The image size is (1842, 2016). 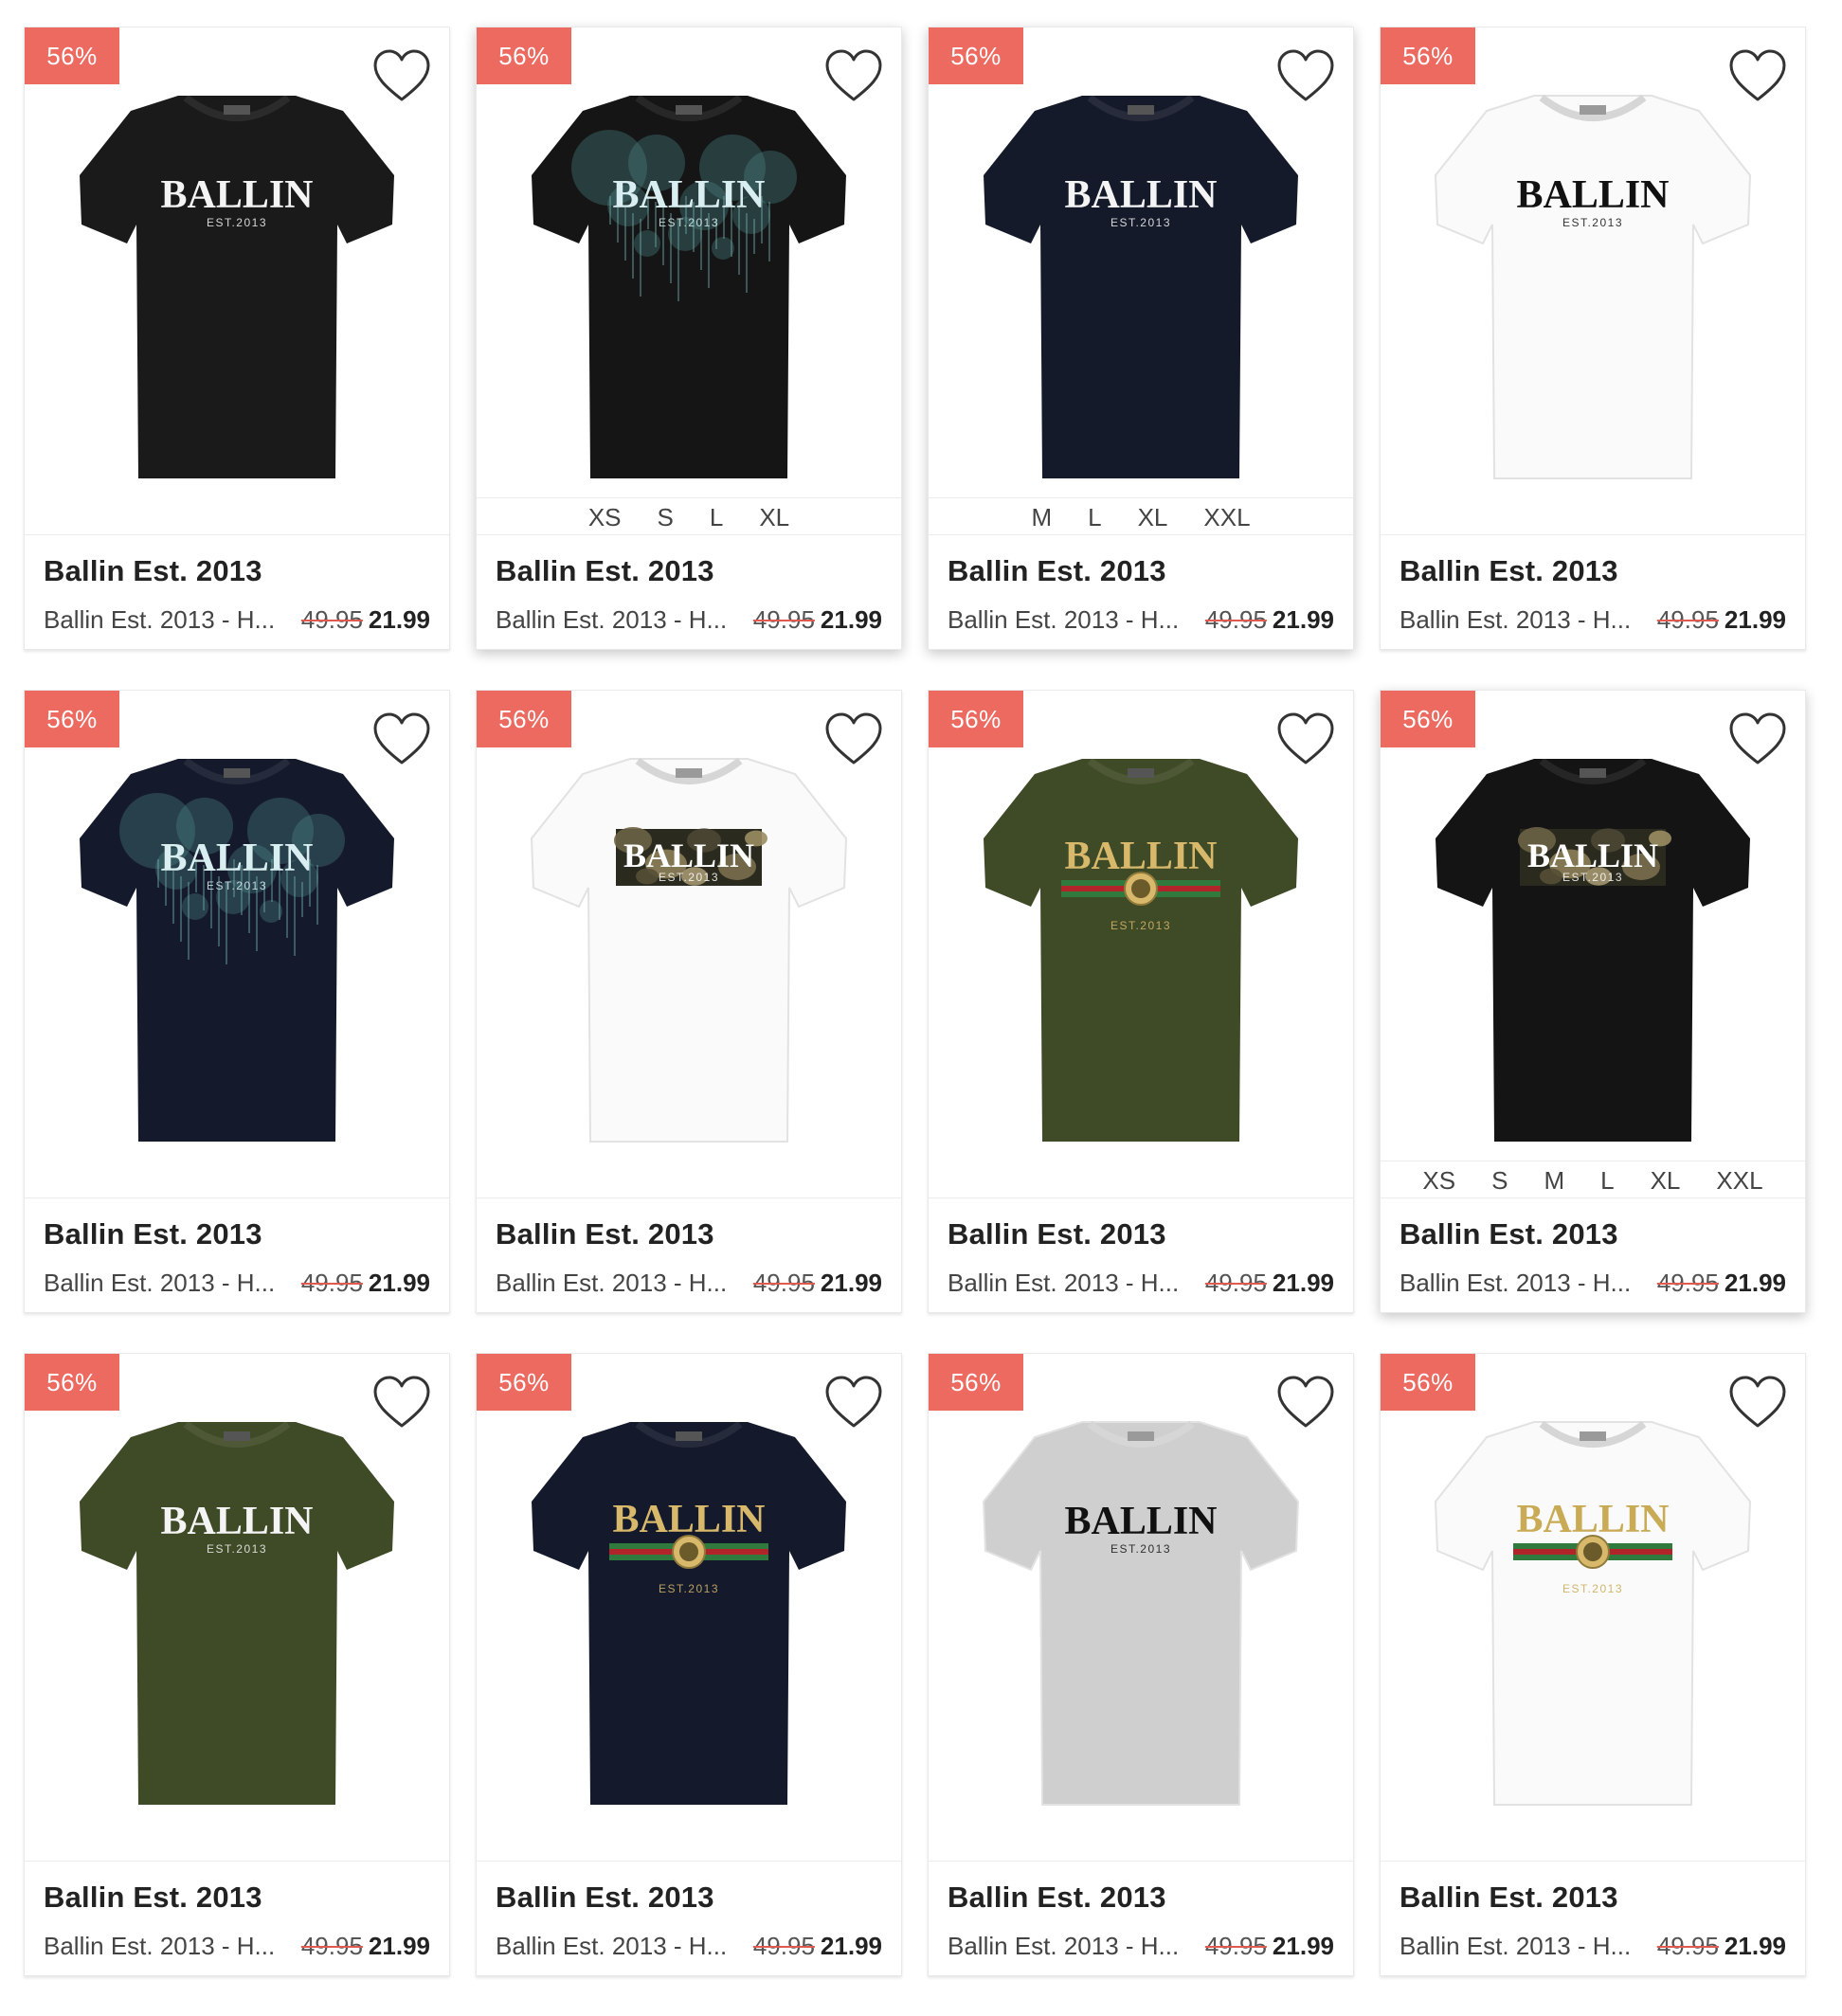 I want to click on product-image-area: BALLIN EST.2013 56% XS S M L XL XXL, so click(x=1593, y=944).